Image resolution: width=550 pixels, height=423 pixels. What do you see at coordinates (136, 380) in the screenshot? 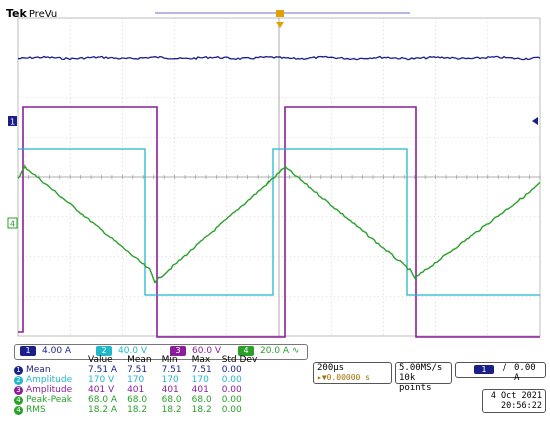
I see `measurement-mean: 170` at bounding box center [136, 380].